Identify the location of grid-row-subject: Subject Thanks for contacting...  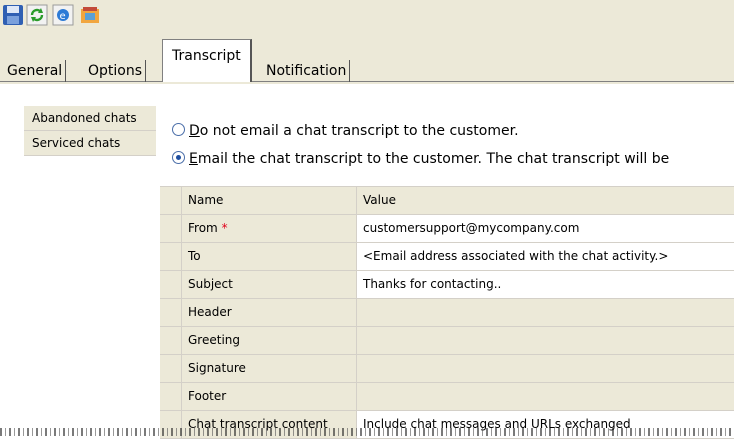
(447, 285).